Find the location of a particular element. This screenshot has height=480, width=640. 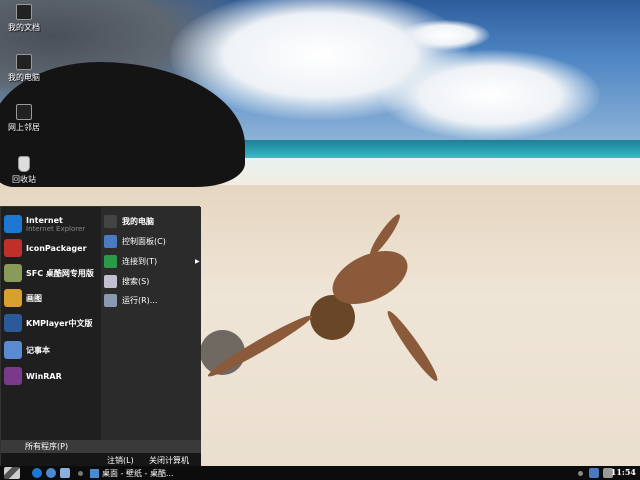

desktop-icon-network-places: 网上邻居 is located at coordinates (24, 118).